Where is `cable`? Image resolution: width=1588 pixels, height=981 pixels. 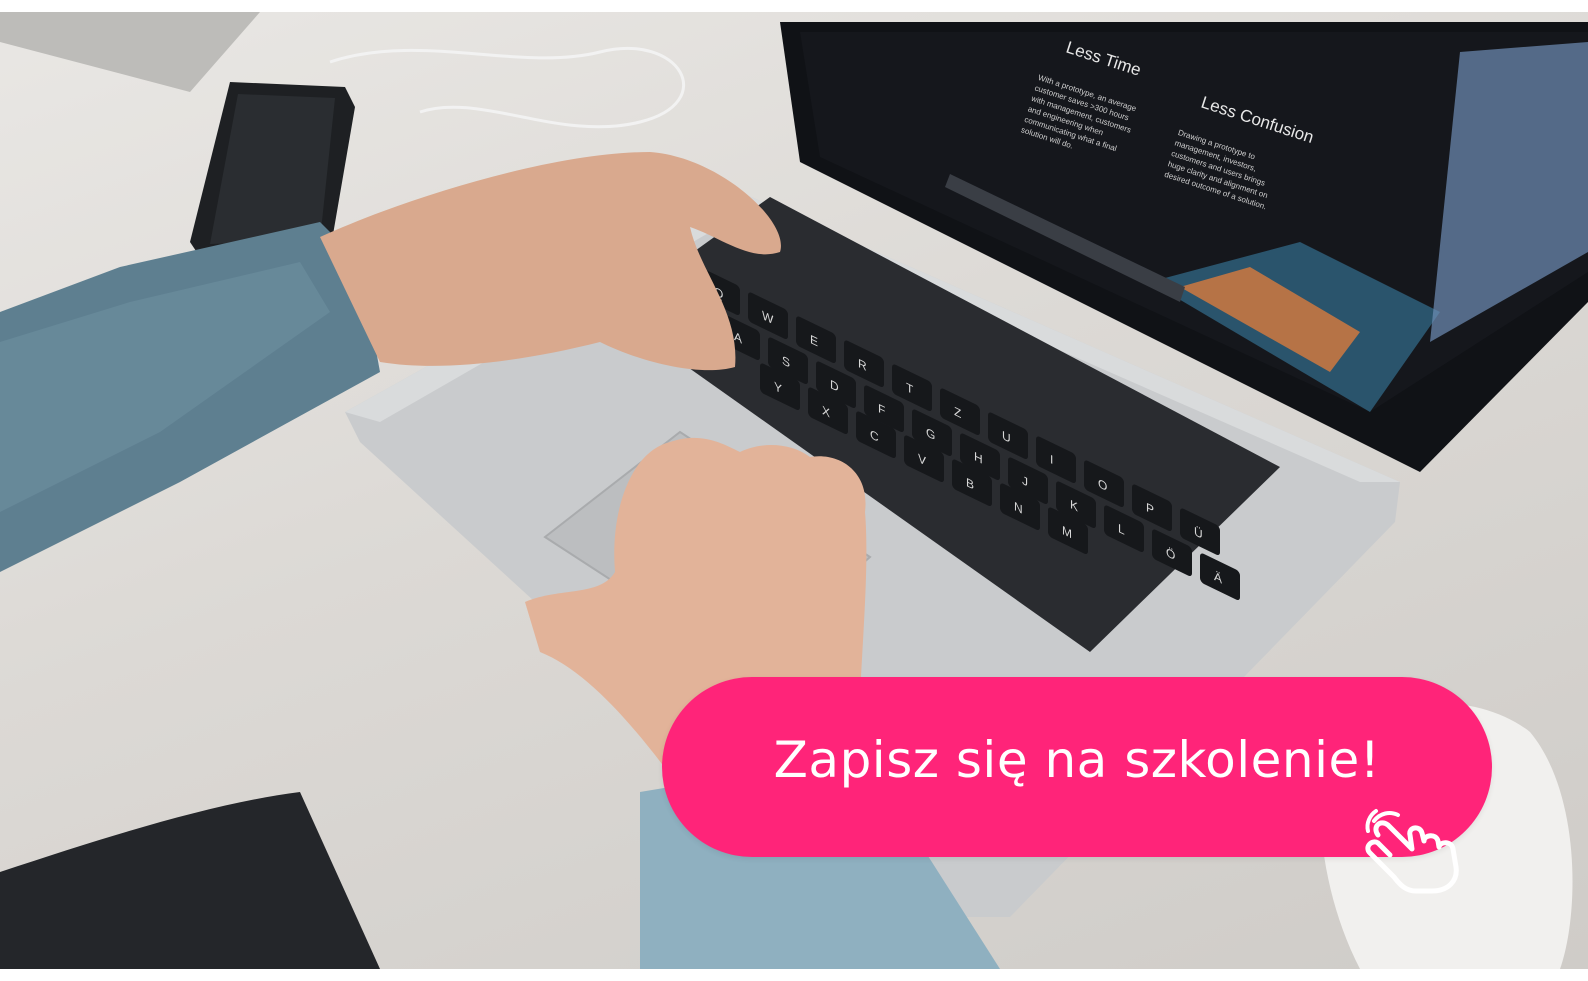
cable is located at coordinates (507, 87).